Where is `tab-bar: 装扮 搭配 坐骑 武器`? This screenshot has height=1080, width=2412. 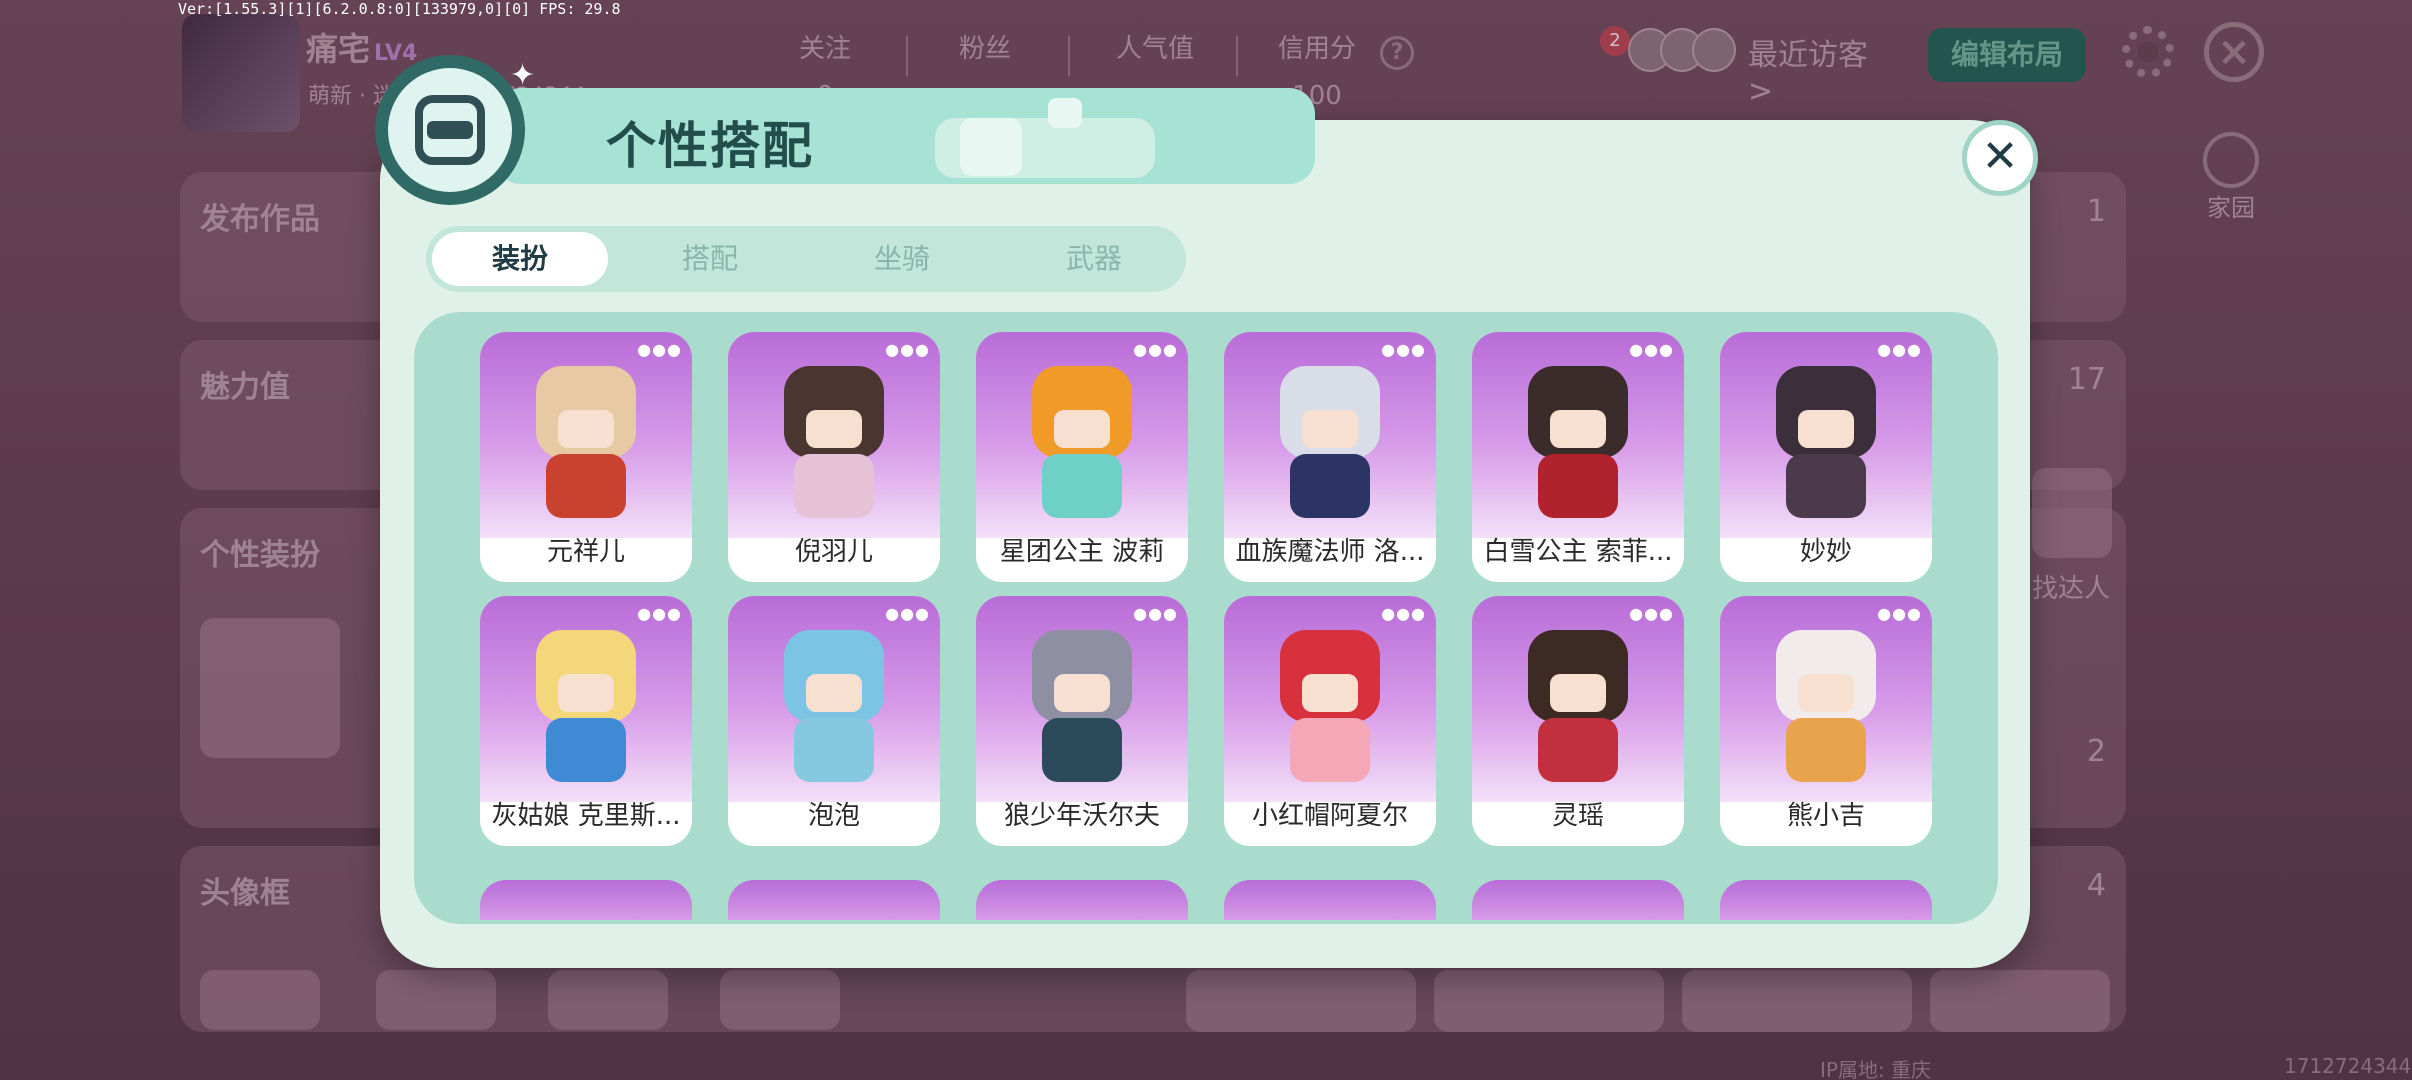
tab-bar: 装扮 搭配 坐骑 武器 is located at coordinates (806, 259).